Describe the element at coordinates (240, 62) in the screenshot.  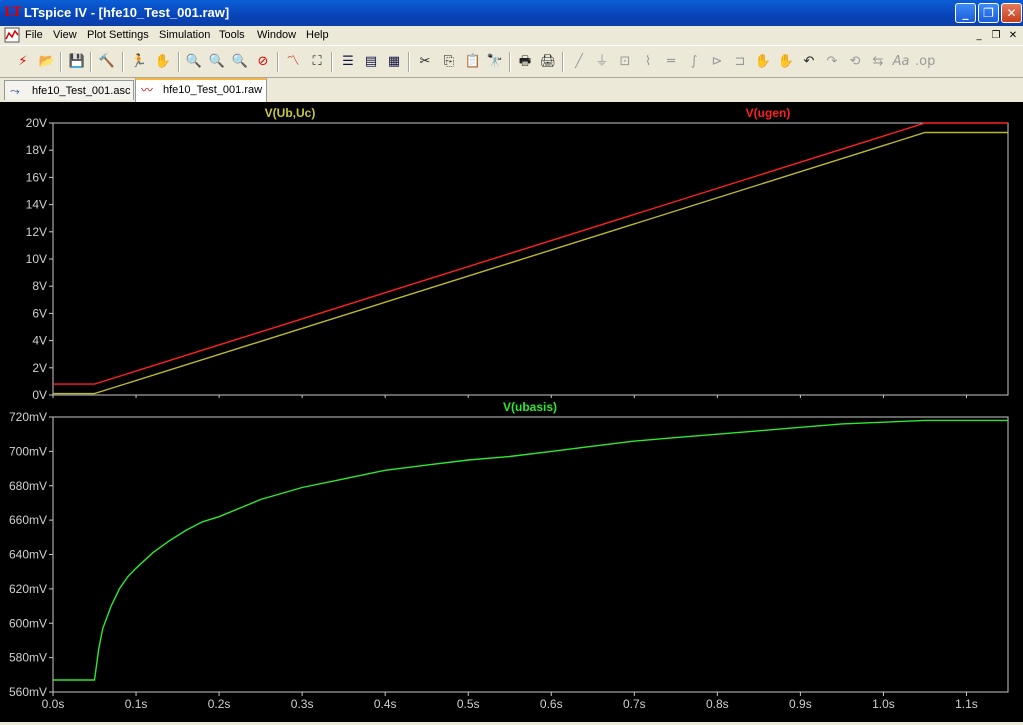
I see `zoom-out-icon: 🔍` at that location.